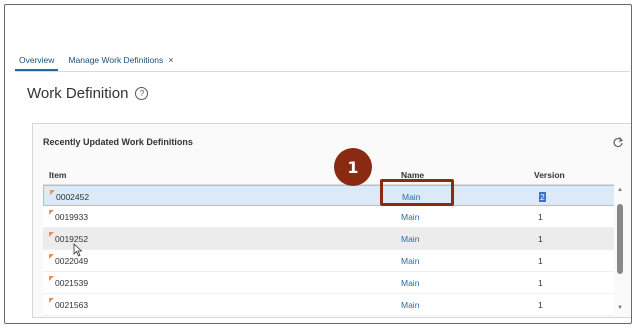 This screenshot has width=638, height=330. What do you see at coordinates (78, 250) in the screenshot?
I see `mouse-cursor-icon` at bounding box center [78, 250].